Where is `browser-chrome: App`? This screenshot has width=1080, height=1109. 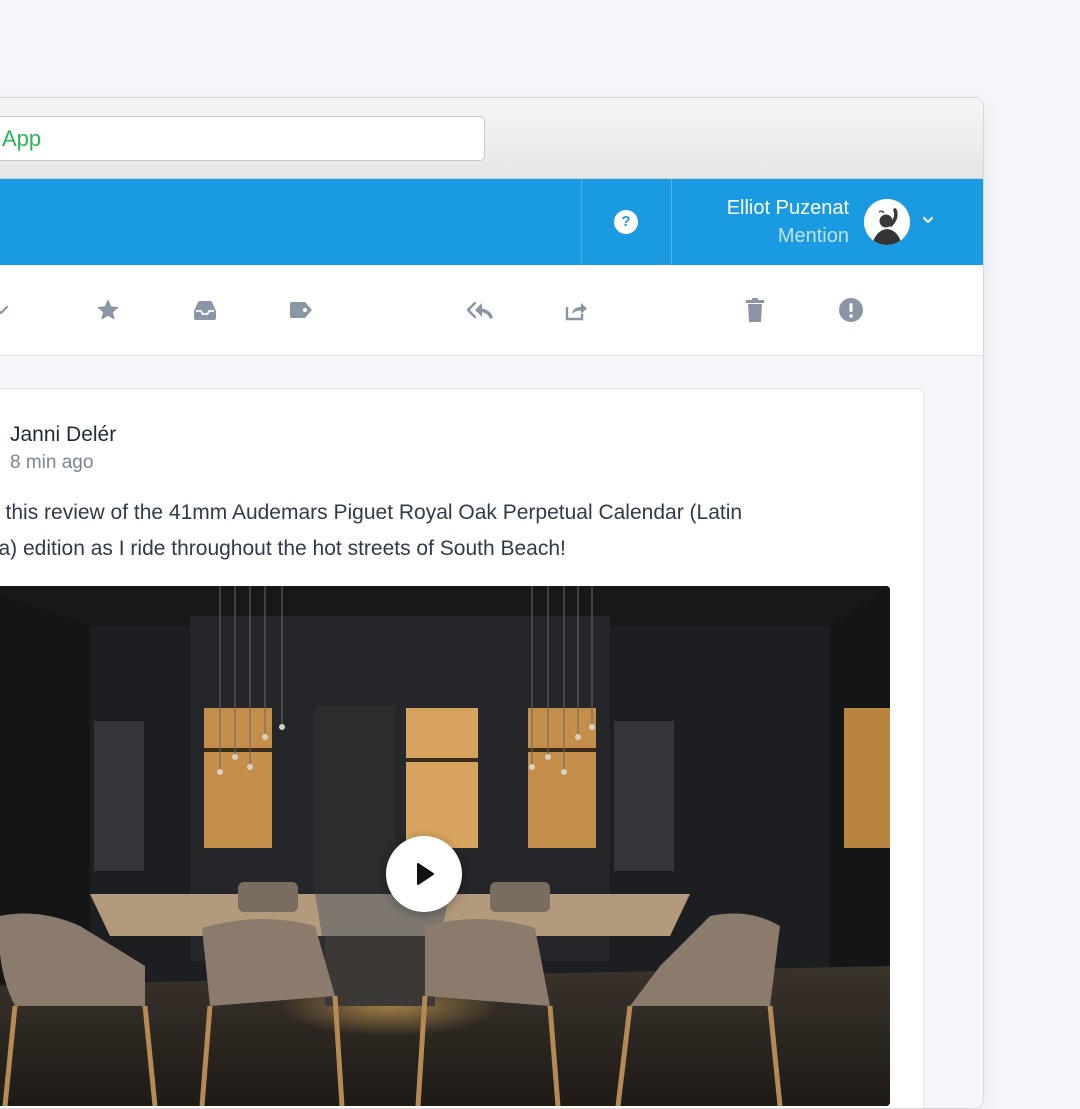 browser-chrome: App is located at coordinates (491, 138).